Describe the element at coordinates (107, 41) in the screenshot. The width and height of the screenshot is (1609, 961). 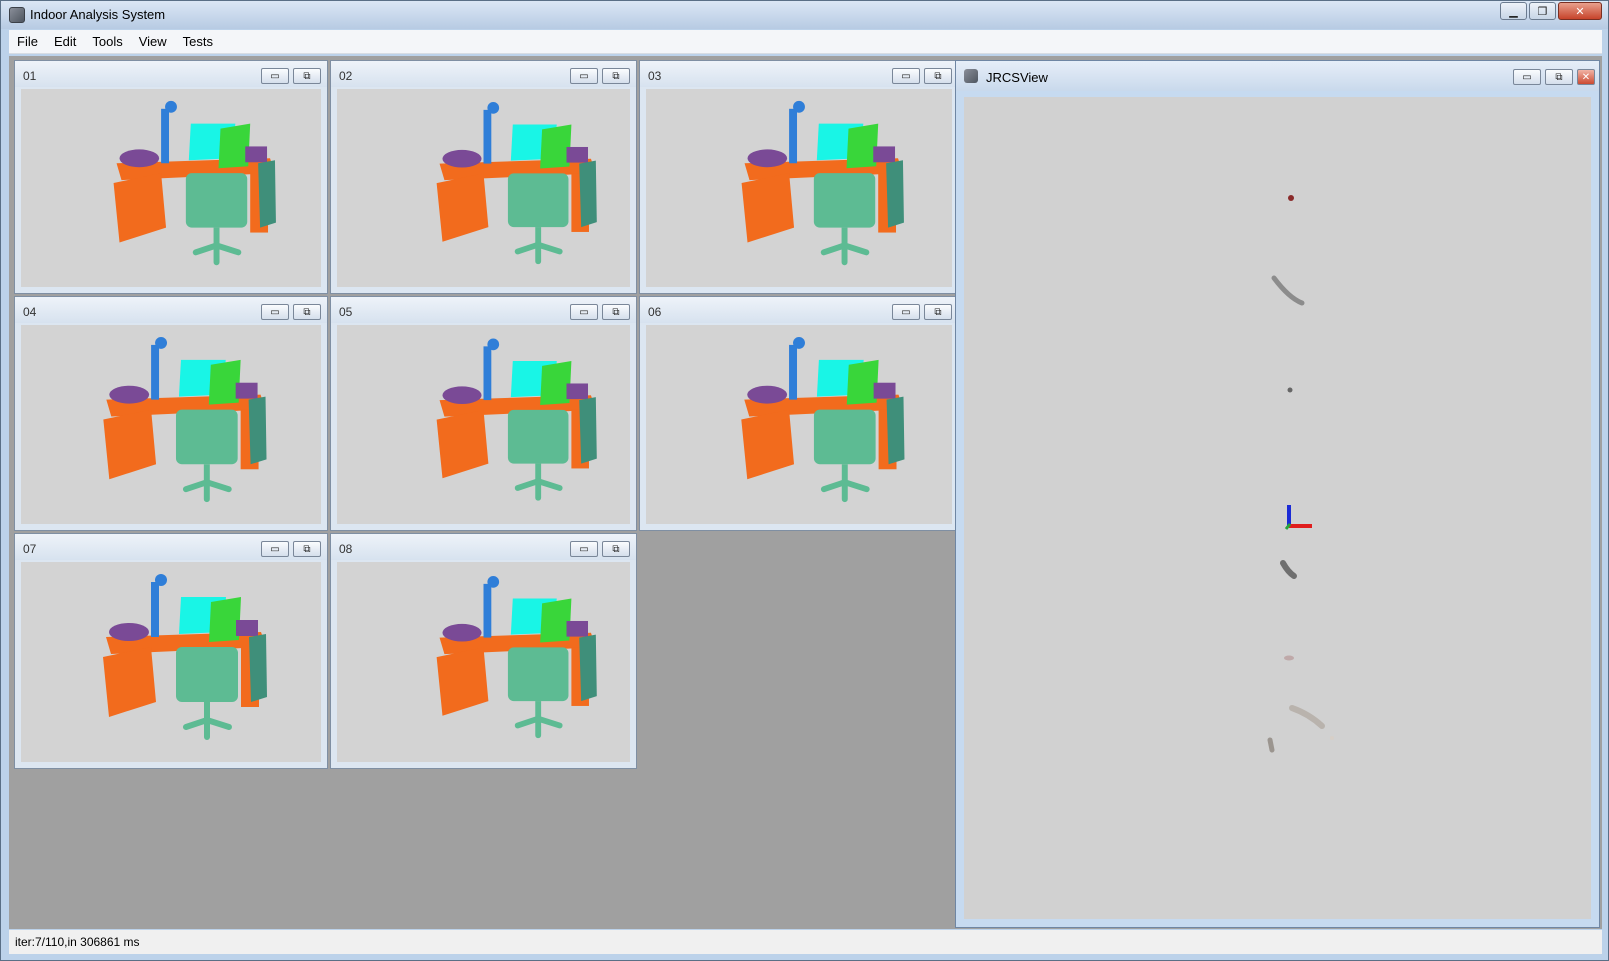
I see `menu-tools: Tools` at that location.